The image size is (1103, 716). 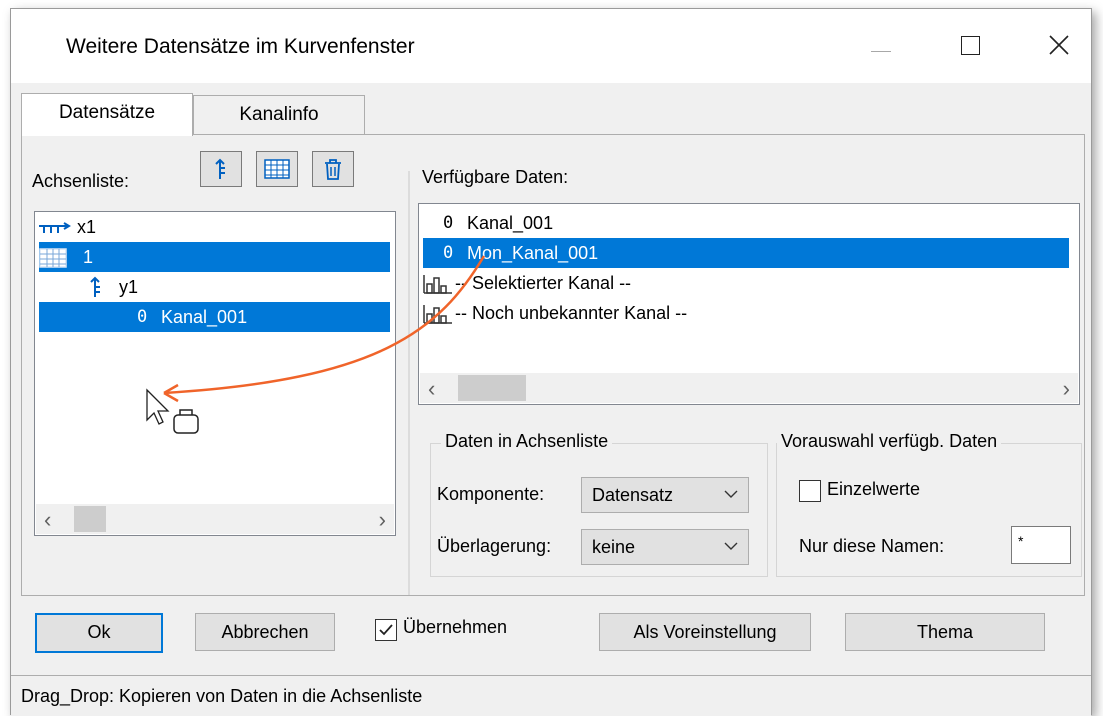 I want to click on close-icon, so click(x=1059, y=45).